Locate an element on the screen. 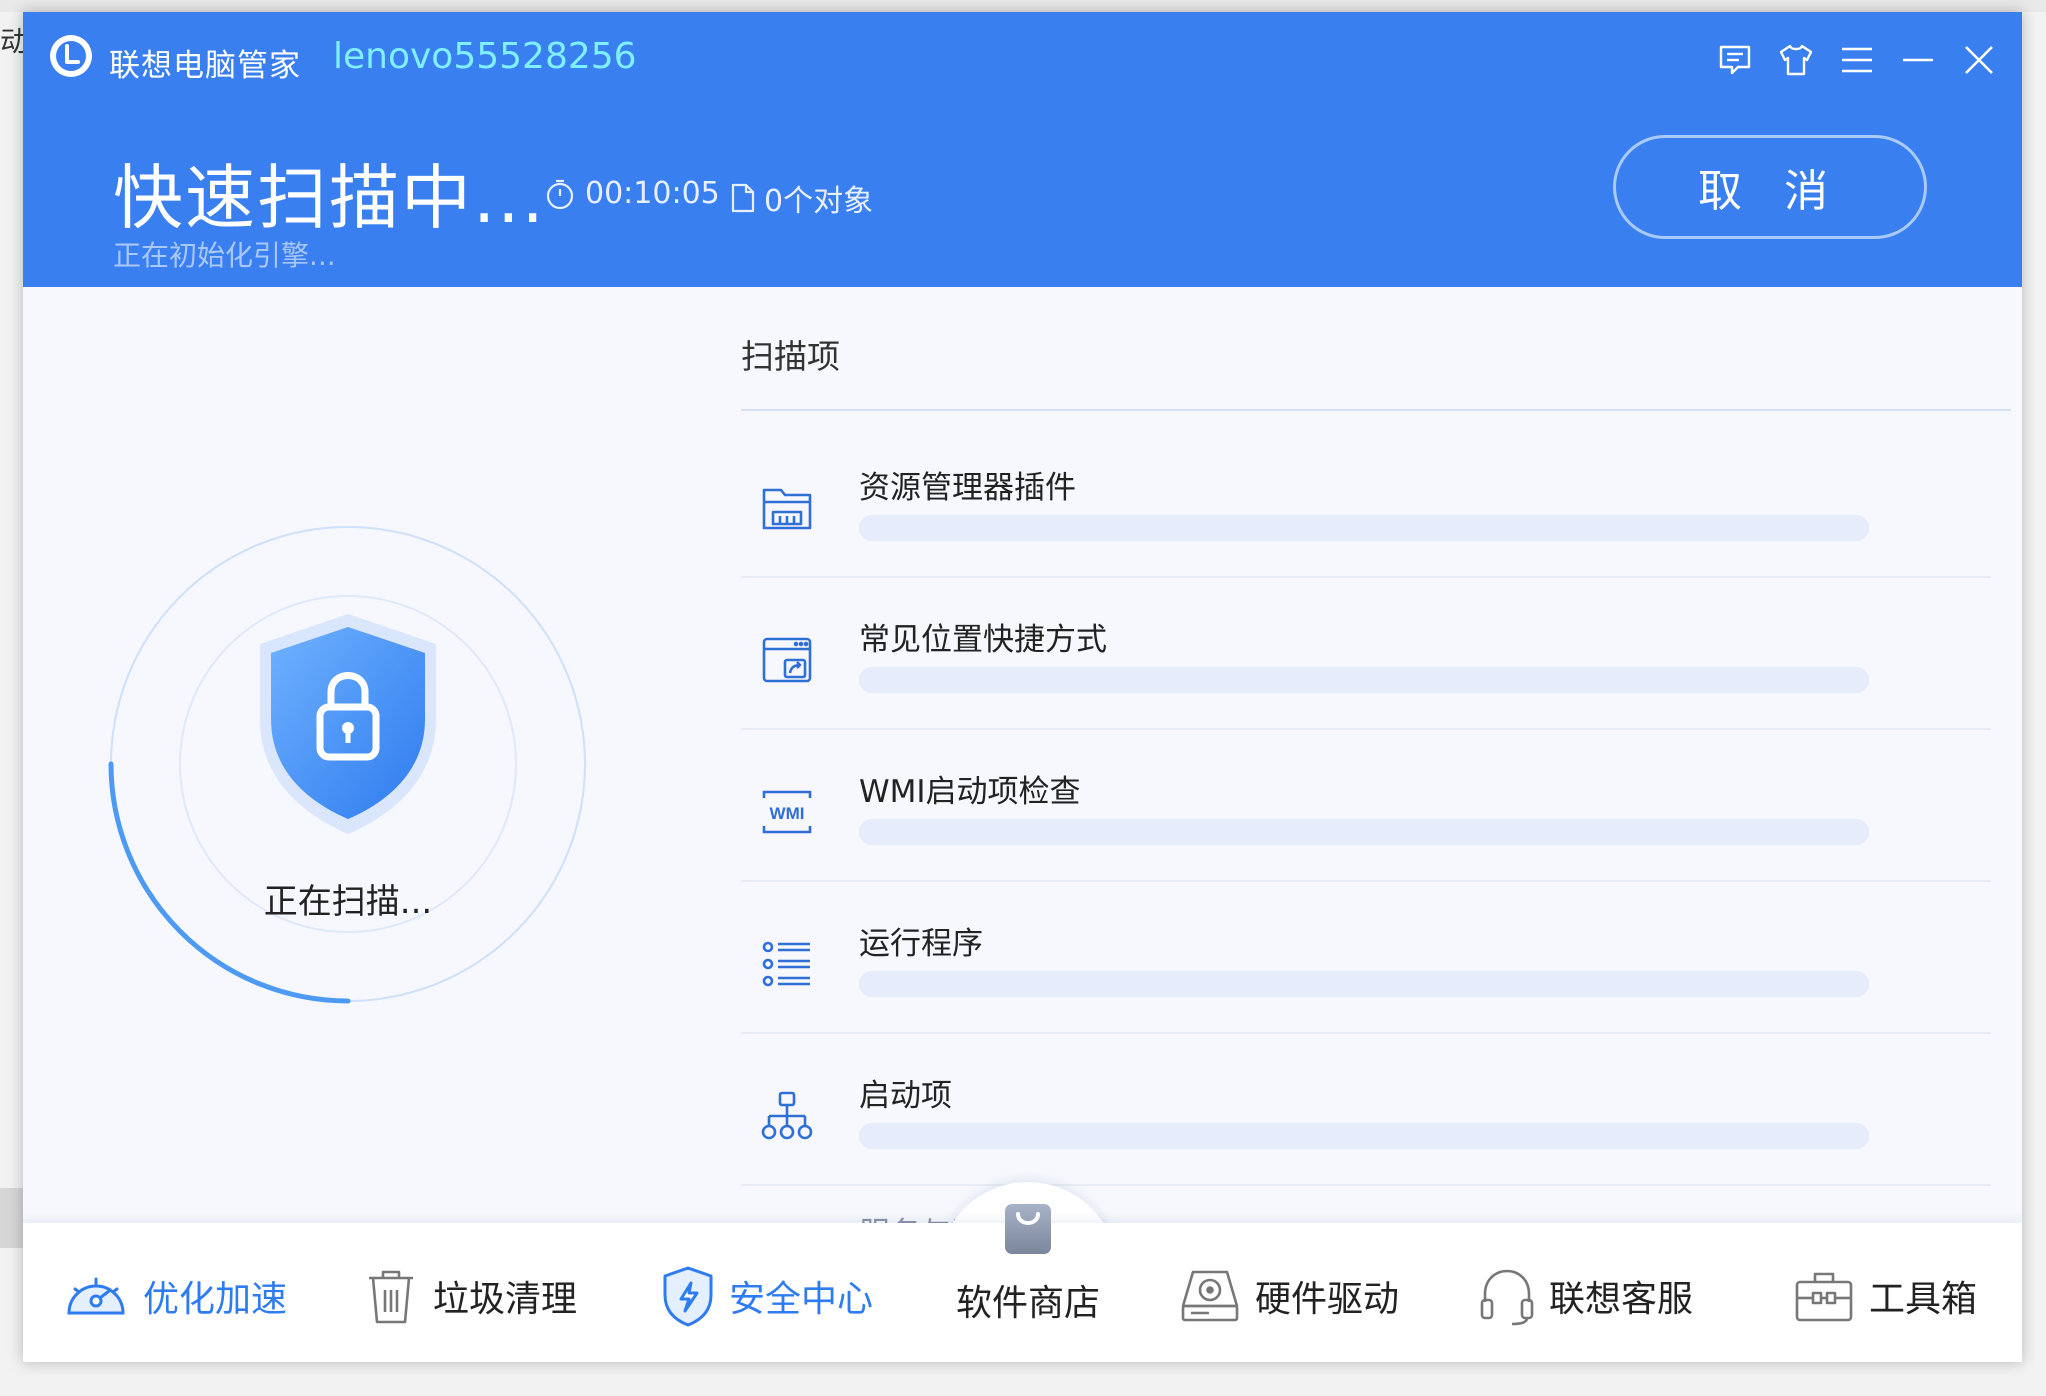 The width and height of the screenshot is (2046, 1396). svg-text: WMI is located at coordinates (787, 813).